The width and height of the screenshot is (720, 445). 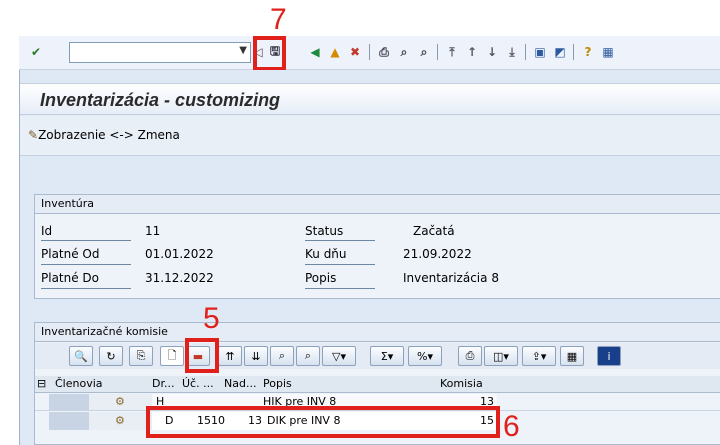 What do you see at coordinates (81, 356) in the screenshot?
I see `details-icon: 🔍` at bounding box center [81, 356].